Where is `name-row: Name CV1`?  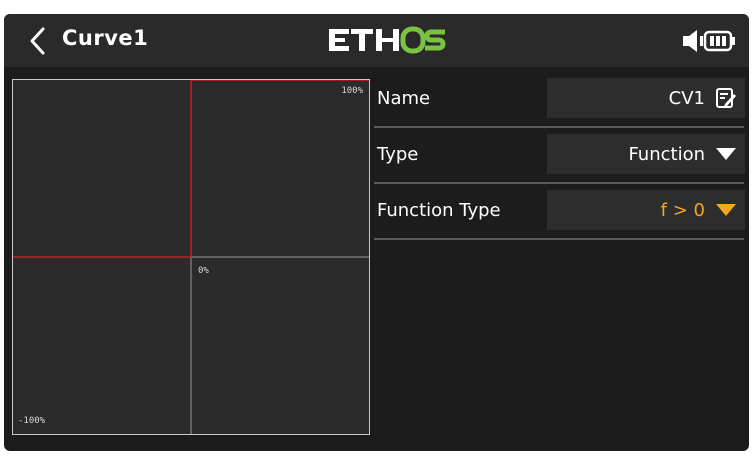
name-row: Name CV1 is located at coordinates (559, 100).